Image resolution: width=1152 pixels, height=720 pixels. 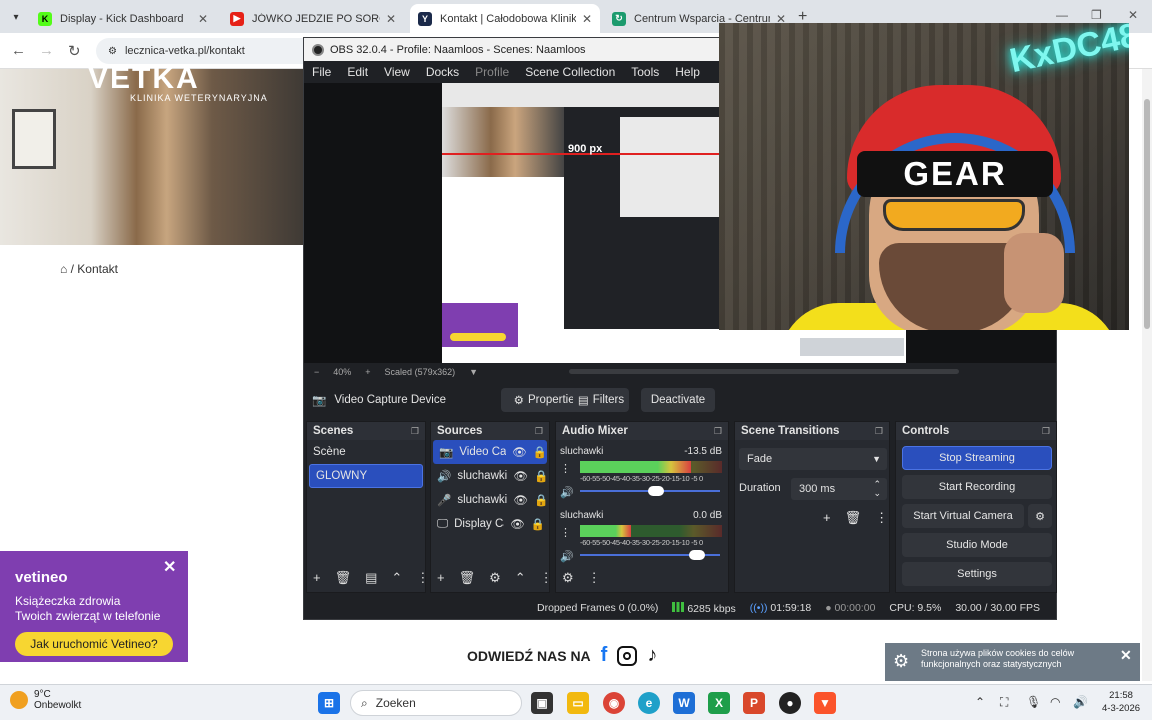 I want to click on tab-youtube: ▶ JÓWKO JEDZIE PO SOROKO! - ... ✕, so click(x=313, y=18).